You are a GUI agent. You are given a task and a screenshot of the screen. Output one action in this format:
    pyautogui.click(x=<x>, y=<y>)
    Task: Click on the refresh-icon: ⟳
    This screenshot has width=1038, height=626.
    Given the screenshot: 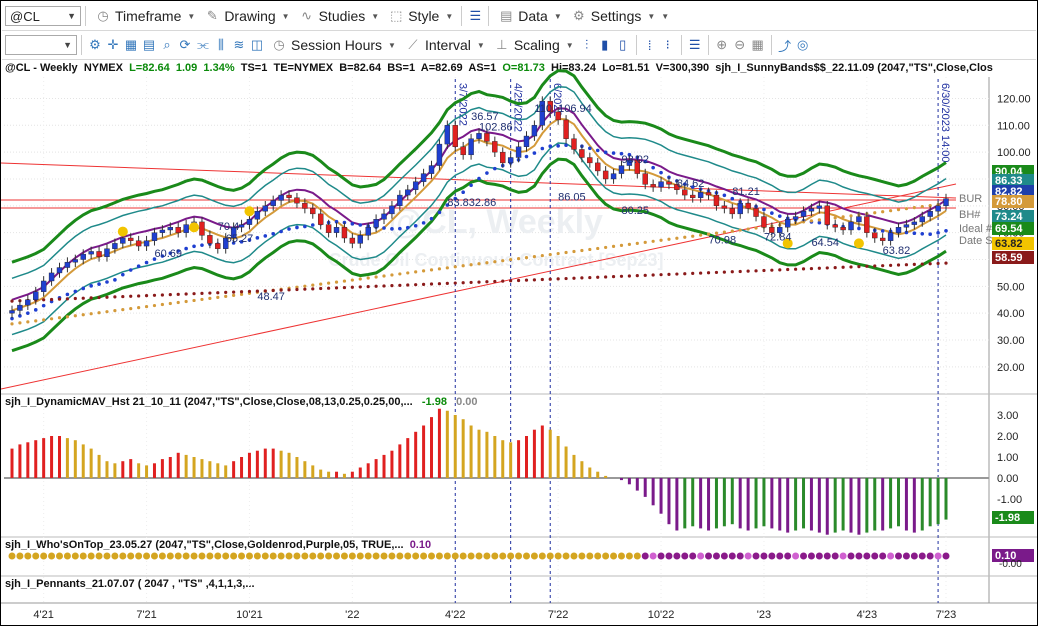 What is the action you would take?
    pyautogui.click(x=185, y=45)
    